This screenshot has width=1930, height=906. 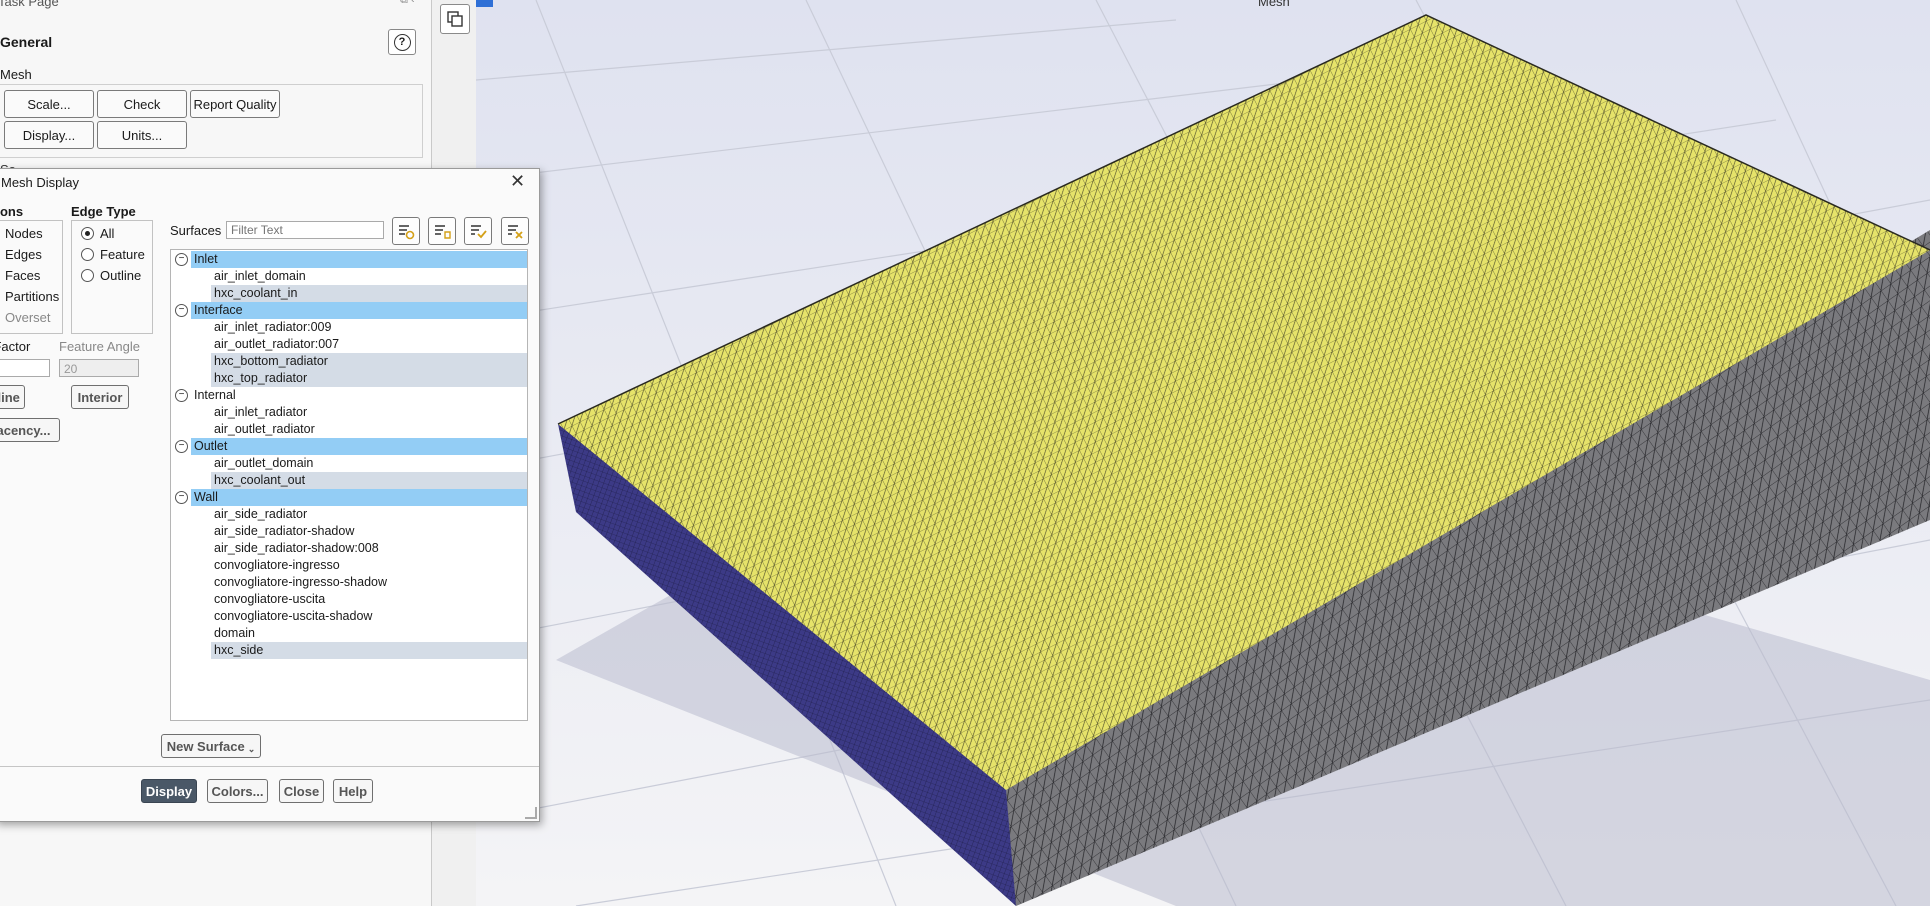 What do you see at coordinates (122, 254) in the screenshot?
I see `edge-type-feature-label: Feature` at bounding box center [122, 254].